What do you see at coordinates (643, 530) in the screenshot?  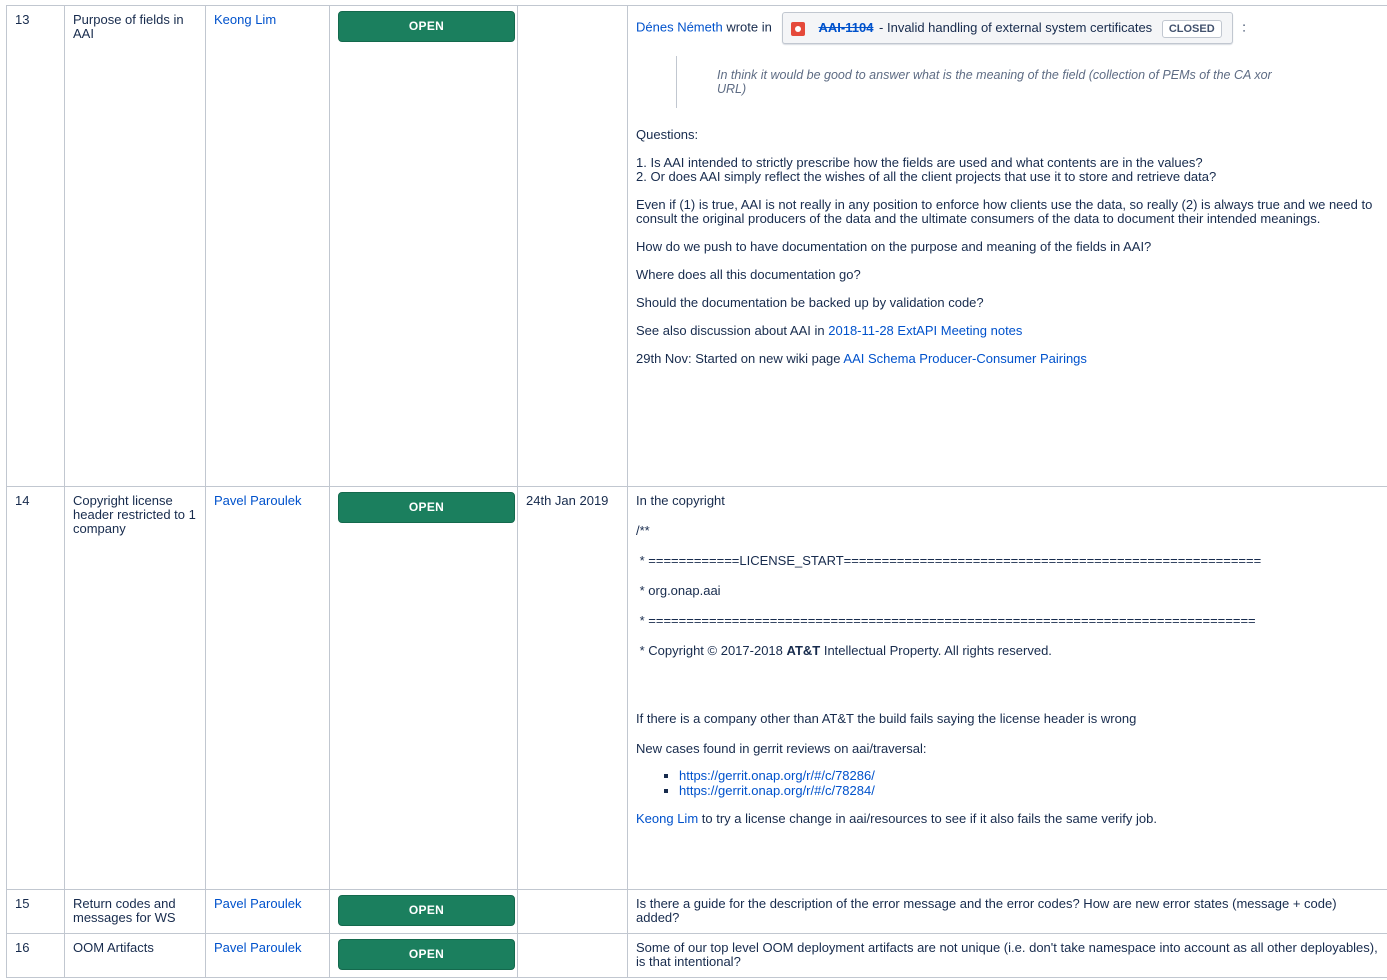 I see `code-line-1: /**` at bounding box center [643, 530].